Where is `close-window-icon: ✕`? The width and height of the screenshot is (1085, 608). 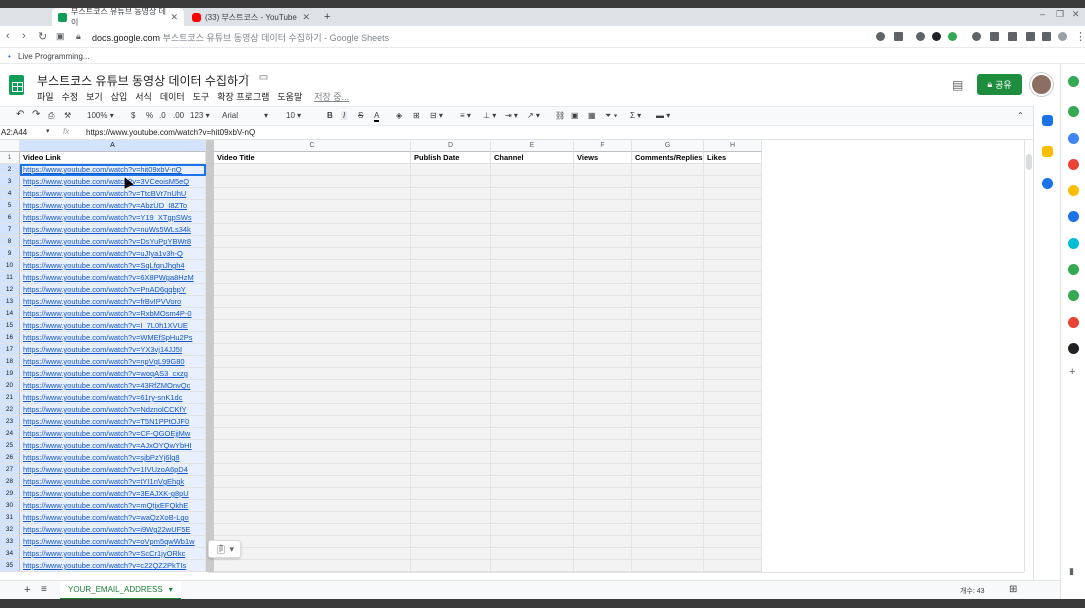 close-window-icon: ✕ is located at coordinates (1076, 14).